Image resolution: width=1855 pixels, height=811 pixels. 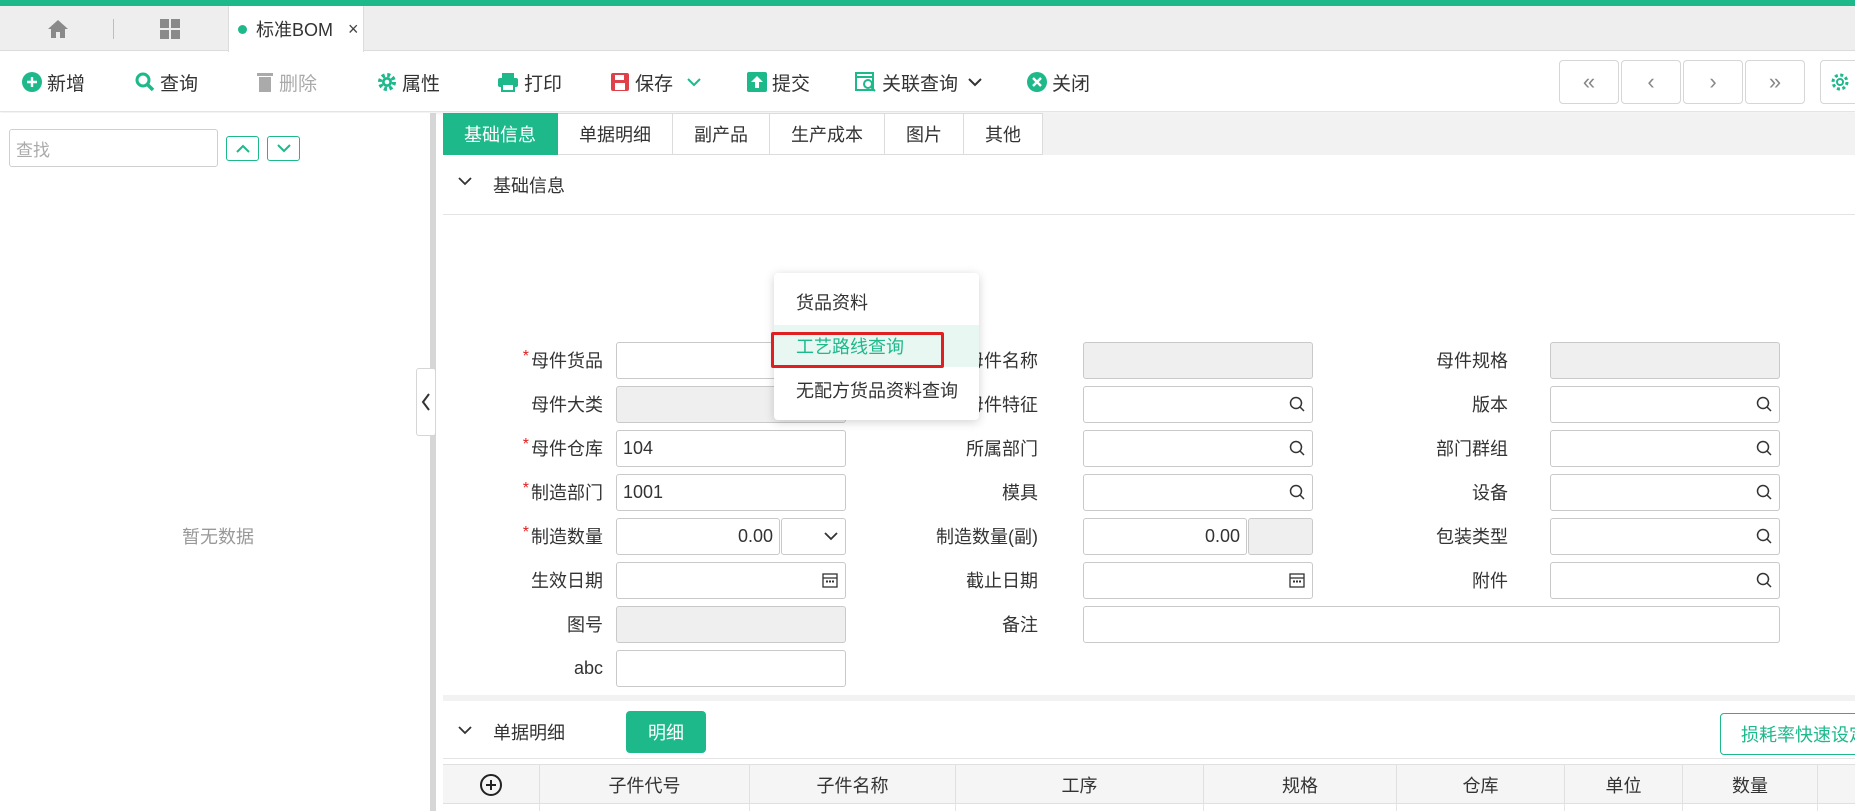 What do you see at coordinates (1149, 185) in the screenshot?
I see `basic-info-header: 基础信息` at bounding box center [1149, 185].